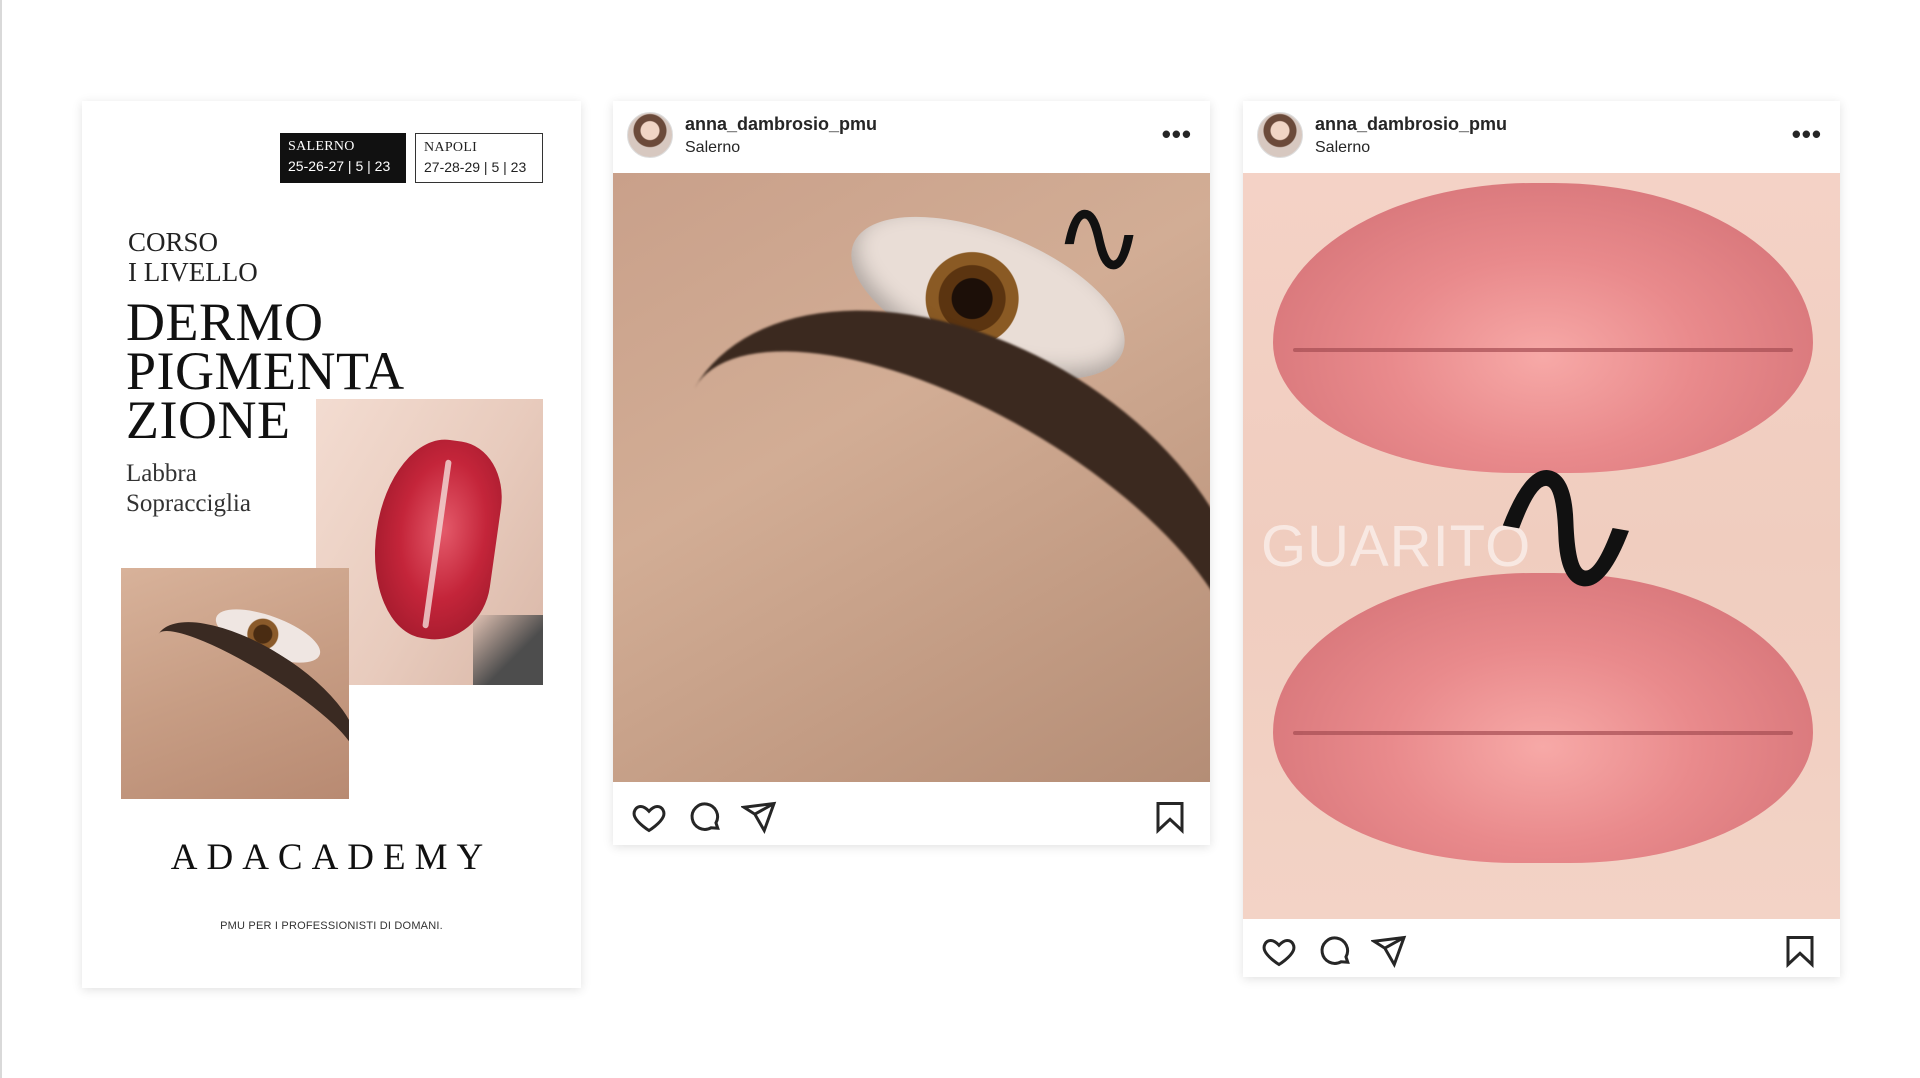  Describe the element at coordinates (475, 167) in the screenshot. I see `date-days: 27-28-29 | 5 | 23` at that location.